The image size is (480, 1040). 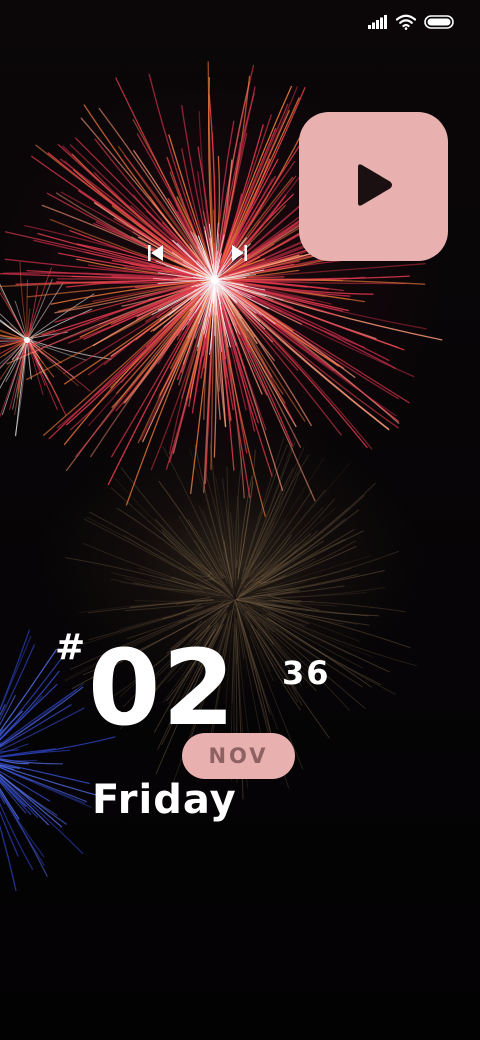 I want to click on month-badge: NOV, so click(x=238, y=756).